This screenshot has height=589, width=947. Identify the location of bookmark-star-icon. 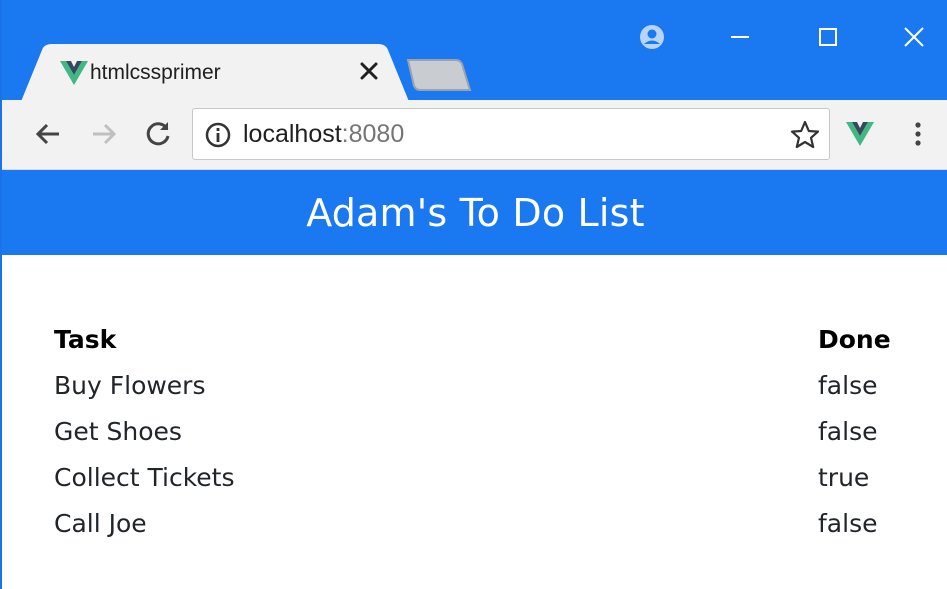
(805, 135).